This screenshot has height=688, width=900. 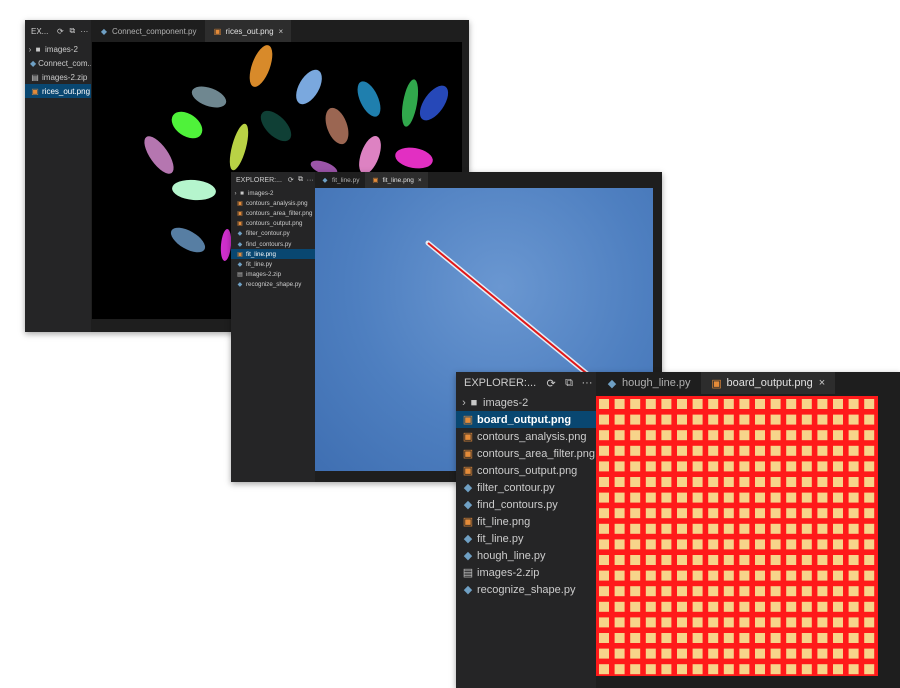 What do you see at coordinates (248, 31) in the screenshot?
I see `tab-rices-out: ▣ rices_out.png ×` at bounding box center [248, 31].